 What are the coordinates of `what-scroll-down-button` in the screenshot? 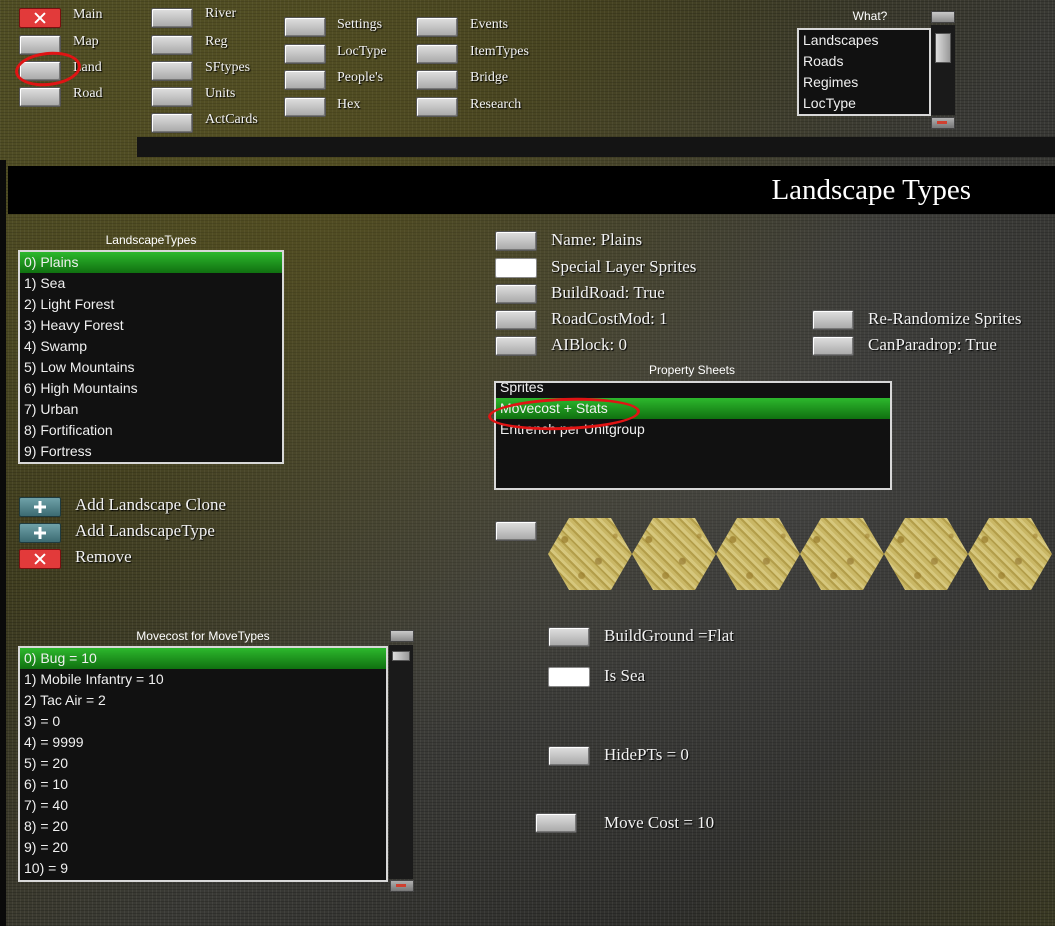 It's located at (943, 123).